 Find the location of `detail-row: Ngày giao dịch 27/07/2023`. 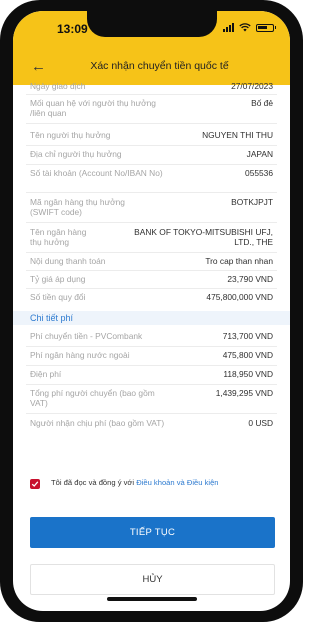

detail-row: Ngày giao dịch 27/07/2023 is located at coordinates (151, 86).